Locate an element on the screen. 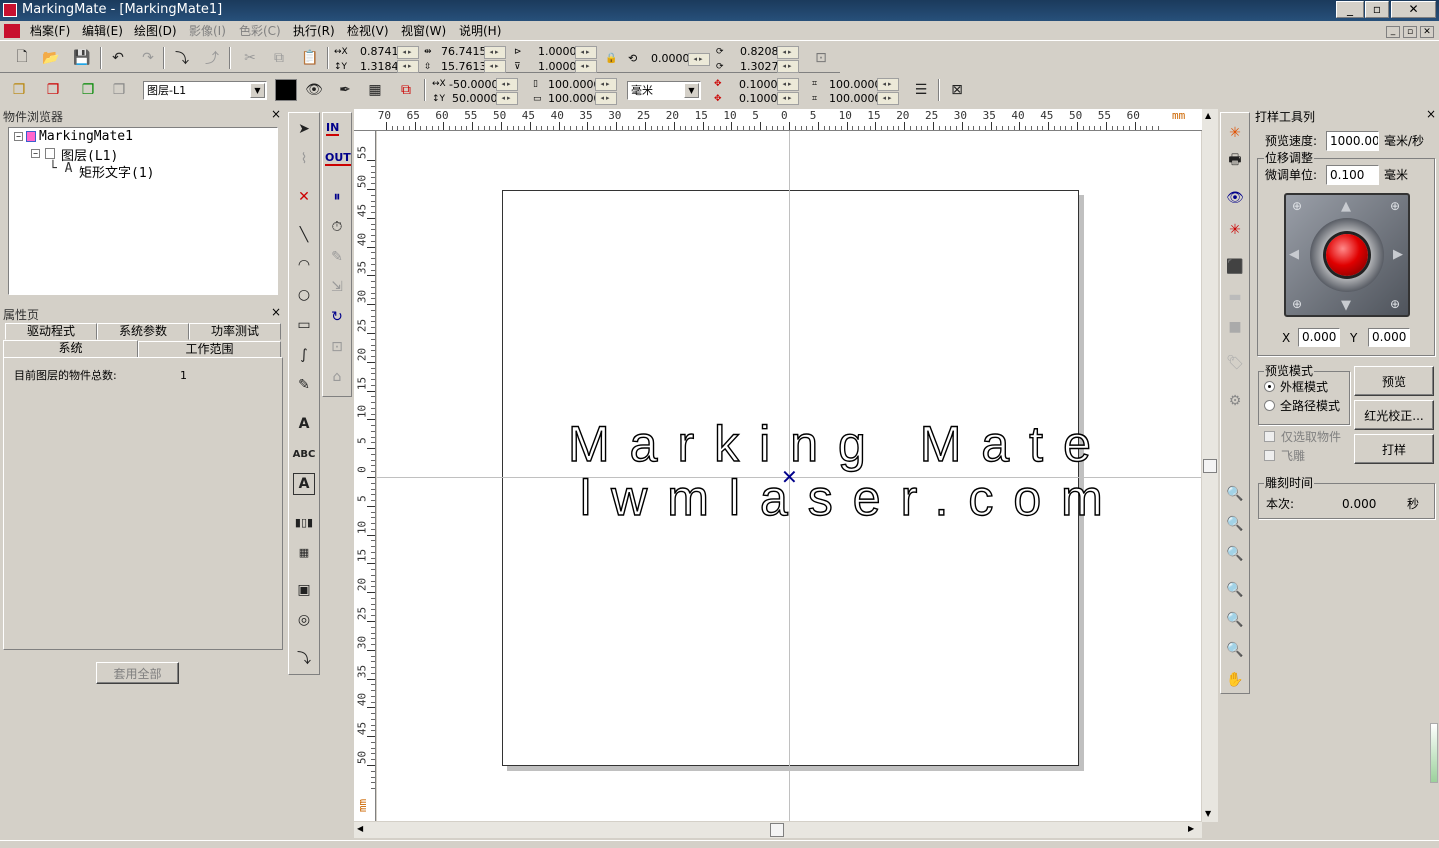 The height and width of the screenshot is (848, 1439). pos-y-spin: ◂▸ is located at coordinates (507, 98).